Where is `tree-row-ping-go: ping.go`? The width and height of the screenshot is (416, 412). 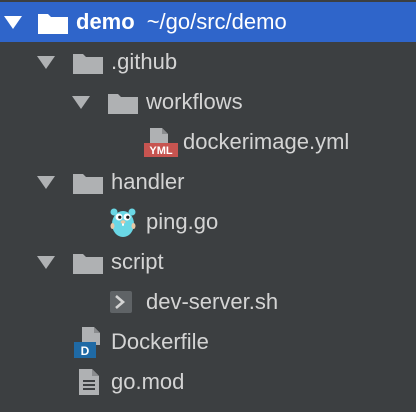 tree-row-ping-go: ping.go is located at coordinates (208, 222).